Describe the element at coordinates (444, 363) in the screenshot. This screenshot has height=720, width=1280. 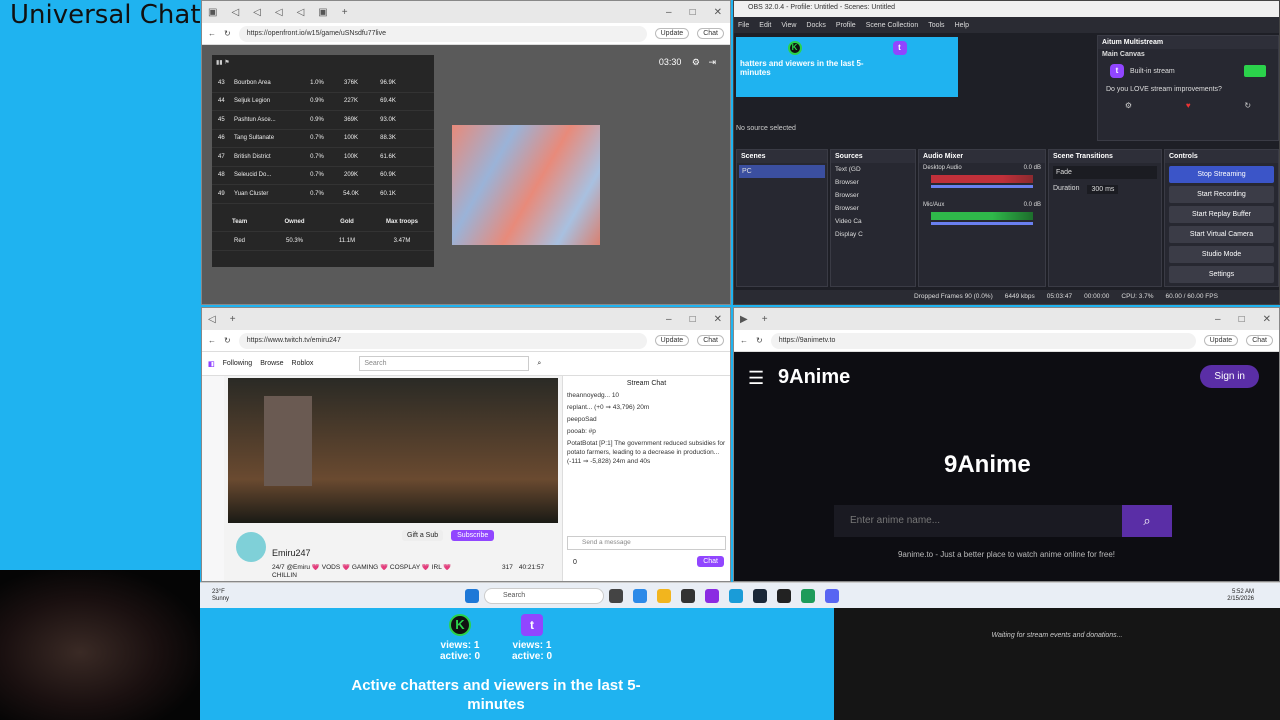
I see `search-input: Search` at that location.